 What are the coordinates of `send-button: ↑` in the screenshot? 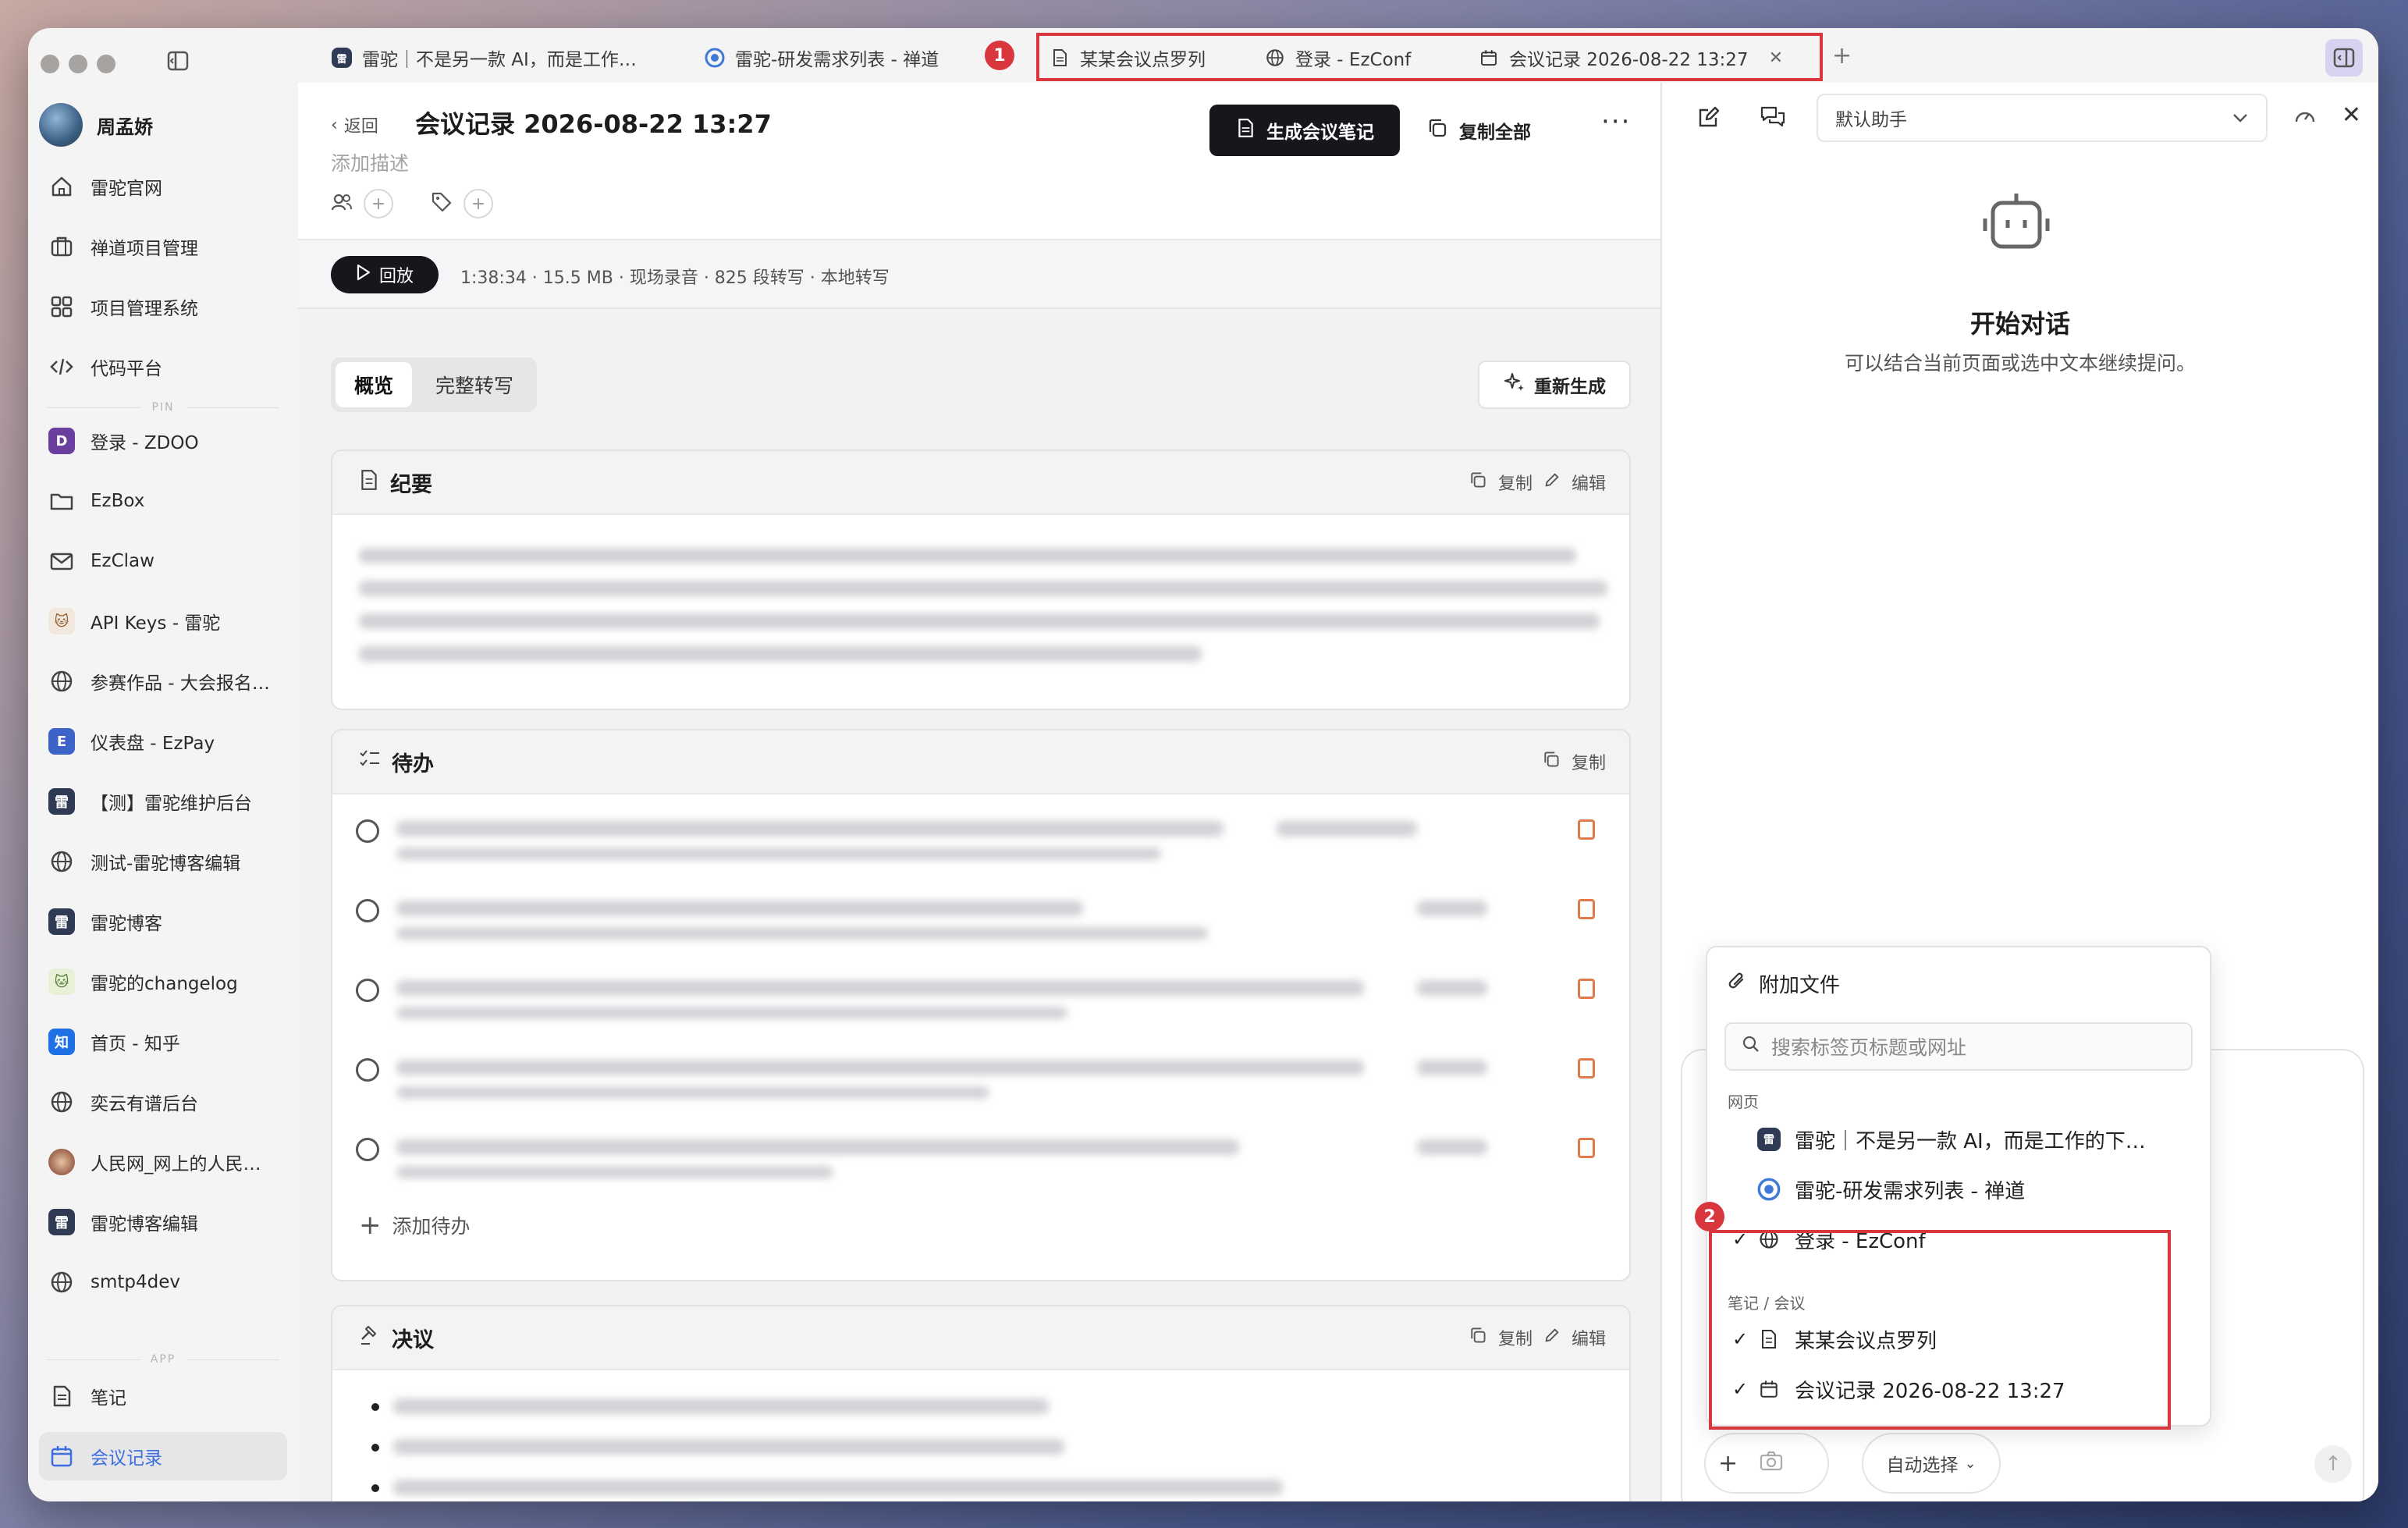 It's located at (2333, 1464).